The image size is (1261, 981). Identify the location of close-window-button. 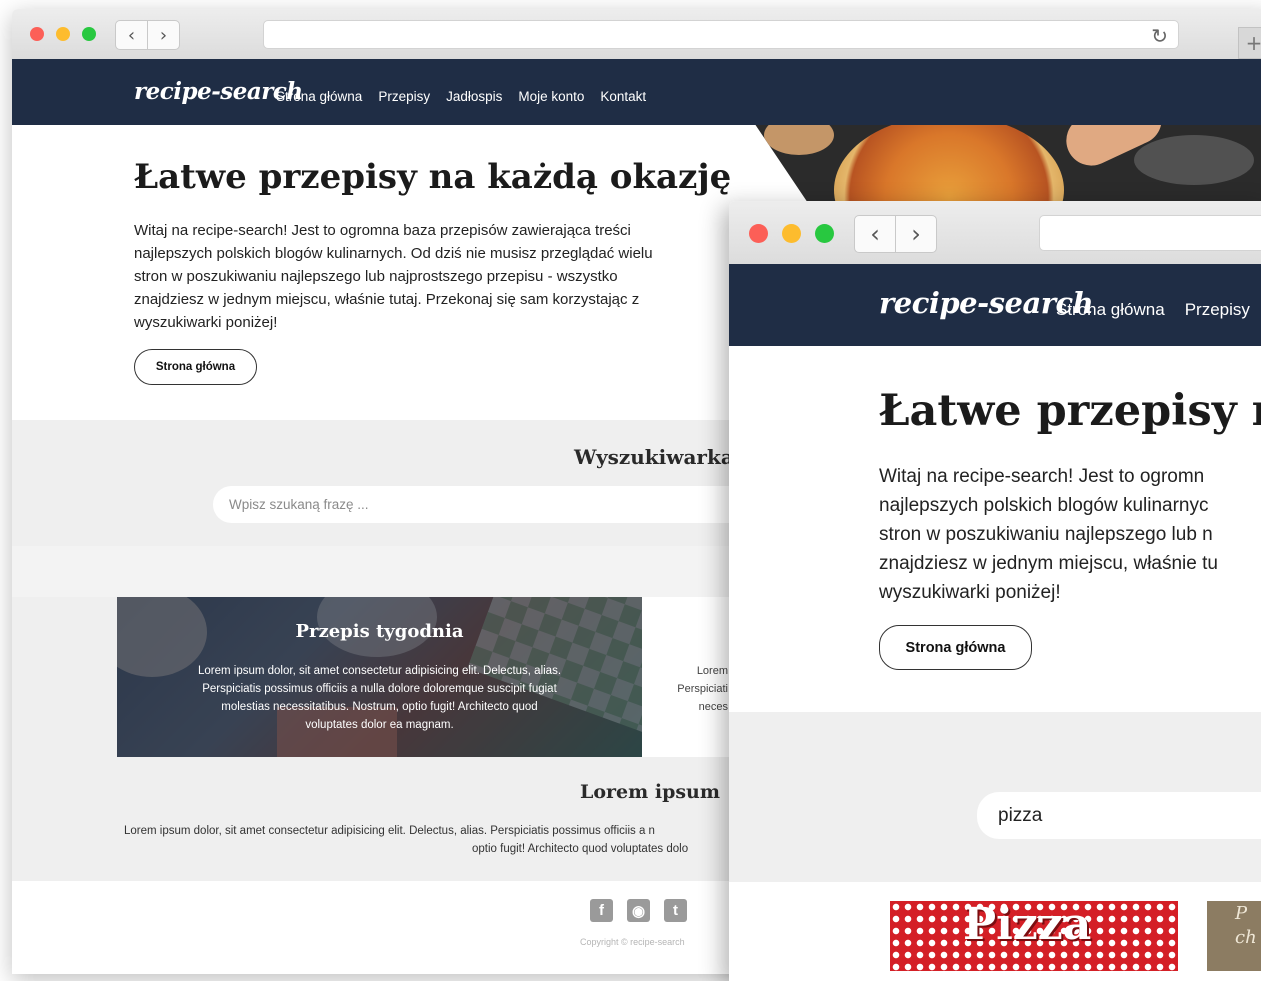
(37, 34).